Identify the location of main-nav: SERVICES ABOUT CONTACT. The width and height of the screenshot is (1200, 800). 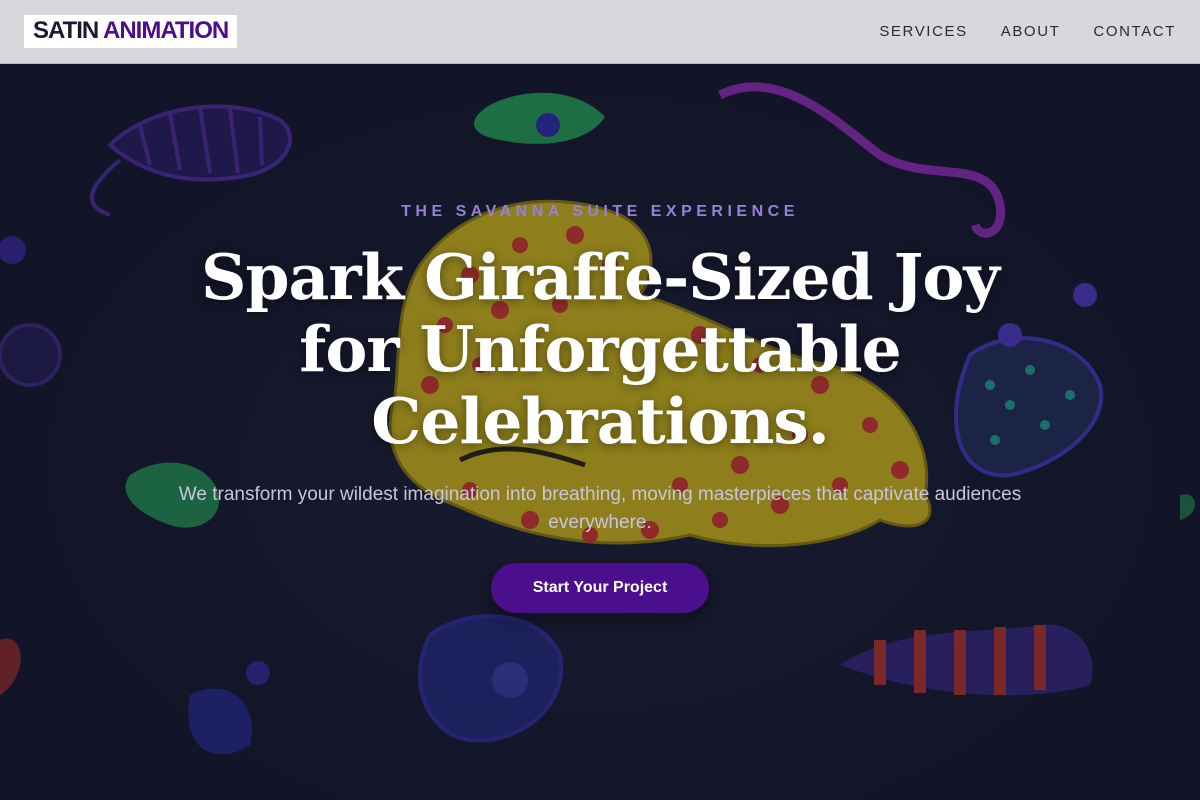
(1011, 31).